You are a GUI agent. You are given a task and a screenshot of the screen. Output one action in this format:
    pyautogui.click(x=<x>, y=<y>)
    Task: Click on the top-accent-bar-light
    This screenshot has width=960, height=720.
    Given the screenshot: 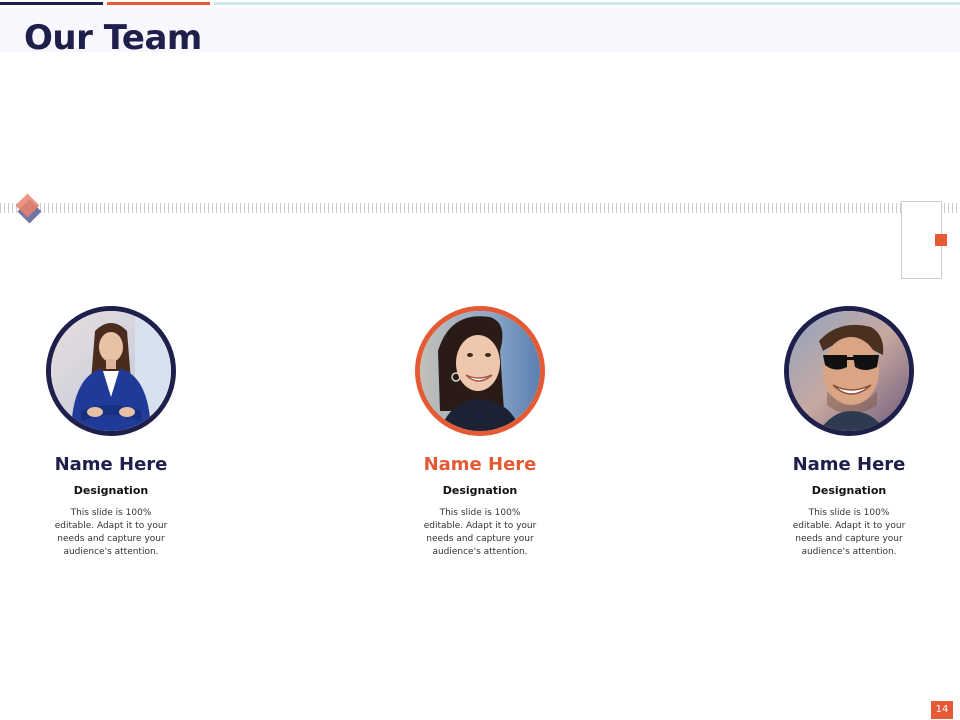 What is the action you would take?
    pyautogui.click(x=587, y=3)
    